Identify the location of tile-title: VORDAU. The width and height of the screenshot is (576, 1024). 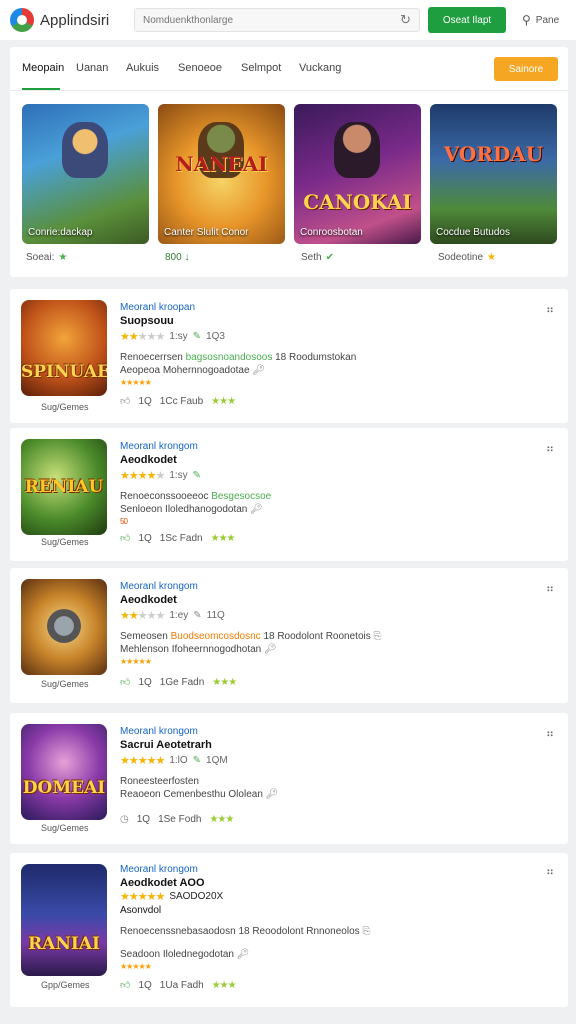
(493, 154).